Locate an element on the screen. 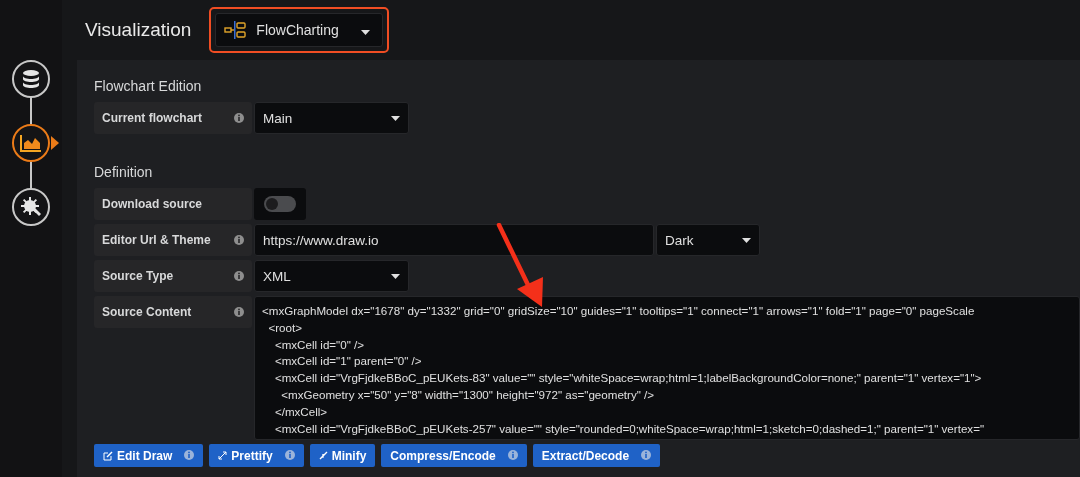 This screenshot has width=1080, height=477. page-title: Visualization is located at coordinates (138, 30).